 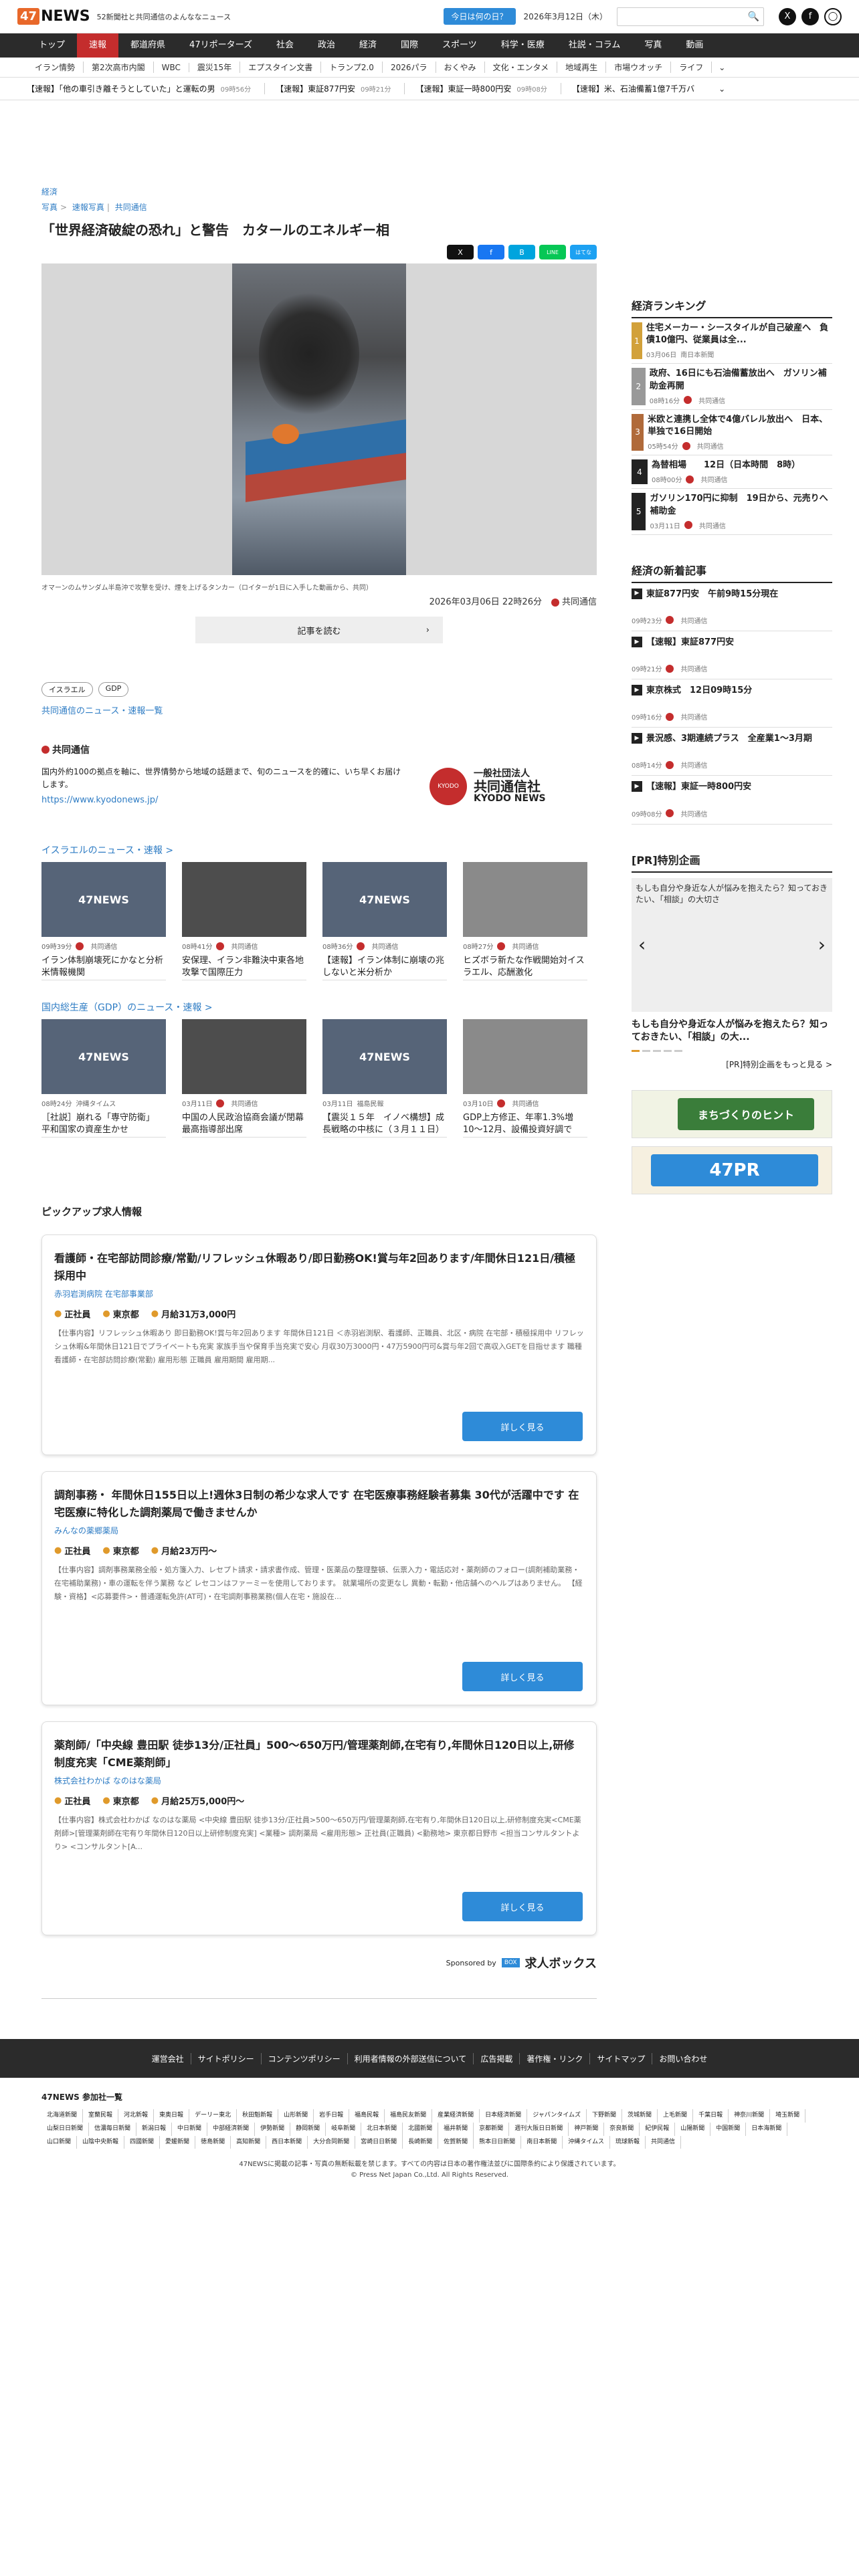 I want to click on article-category: 経済, so click(x=319, y=191).